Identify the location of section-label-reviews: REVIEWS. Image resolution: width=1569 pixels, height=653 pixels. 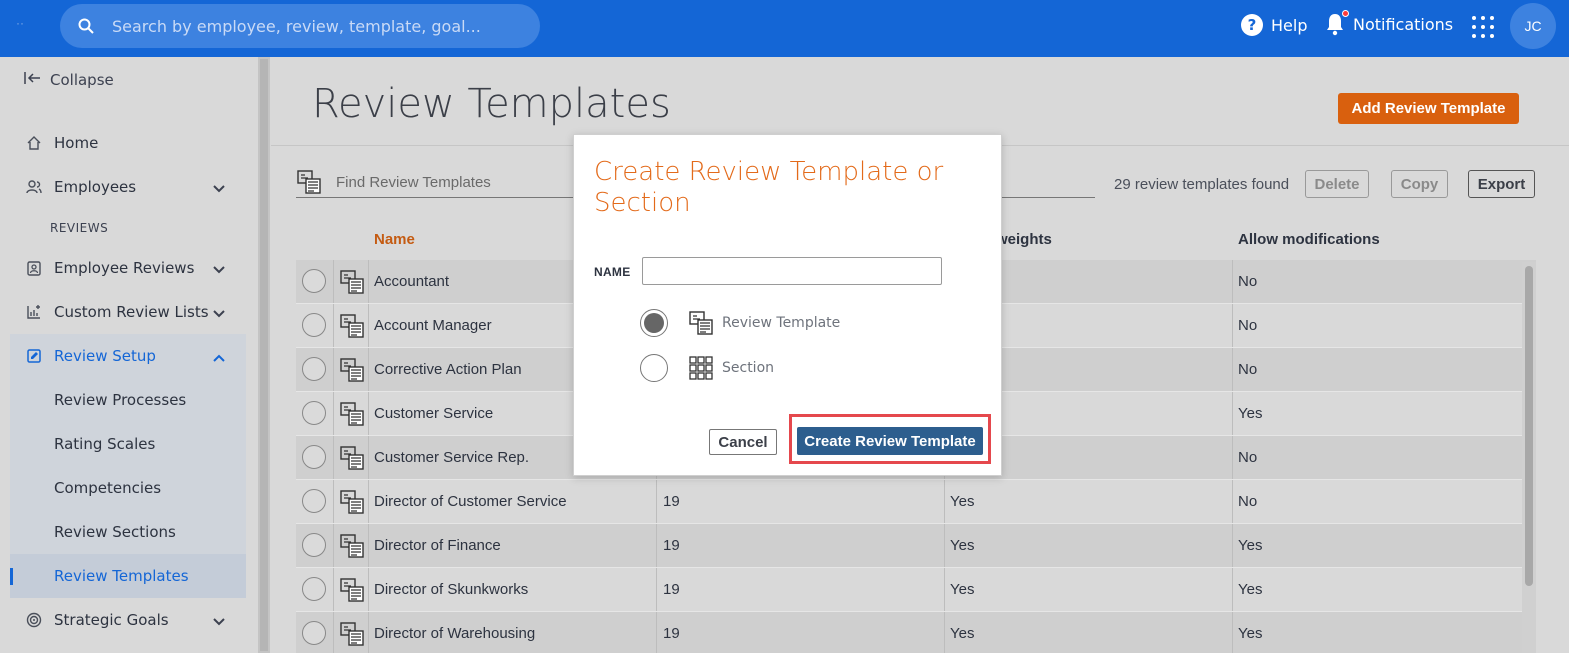
(79, 228).